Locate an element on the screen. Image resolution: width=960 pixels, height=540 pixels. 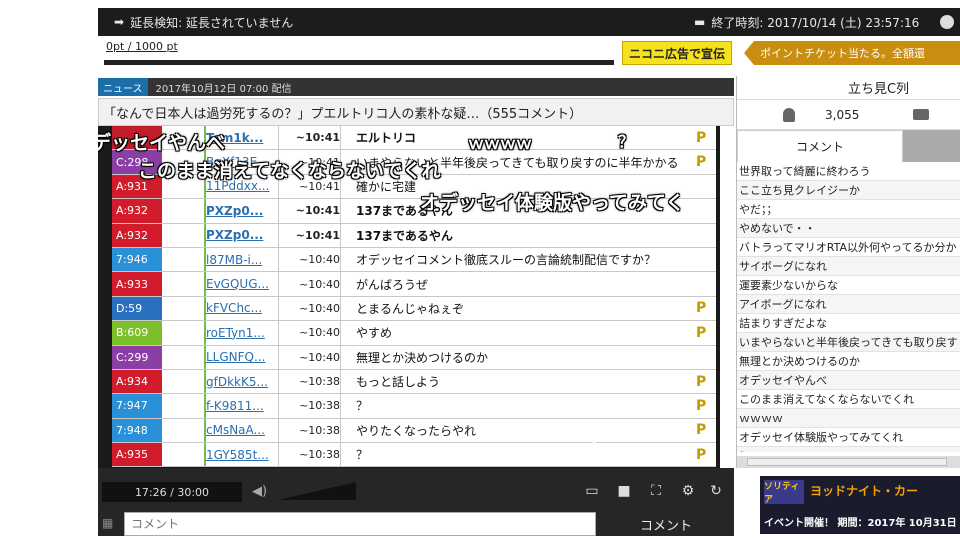
flow-comment: デッセイやんべ is located at coordinates (162, 143).